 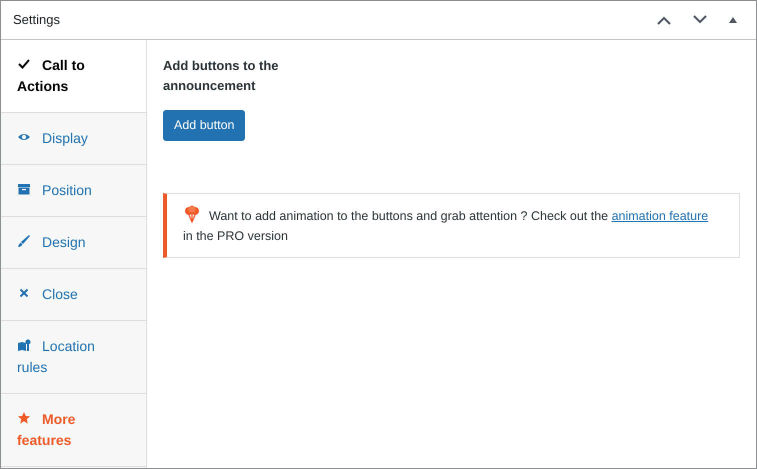 What do you see at coordinates (24, 241) in the screenshot?
I see `brush-icon` at bounding box center [24, 241].